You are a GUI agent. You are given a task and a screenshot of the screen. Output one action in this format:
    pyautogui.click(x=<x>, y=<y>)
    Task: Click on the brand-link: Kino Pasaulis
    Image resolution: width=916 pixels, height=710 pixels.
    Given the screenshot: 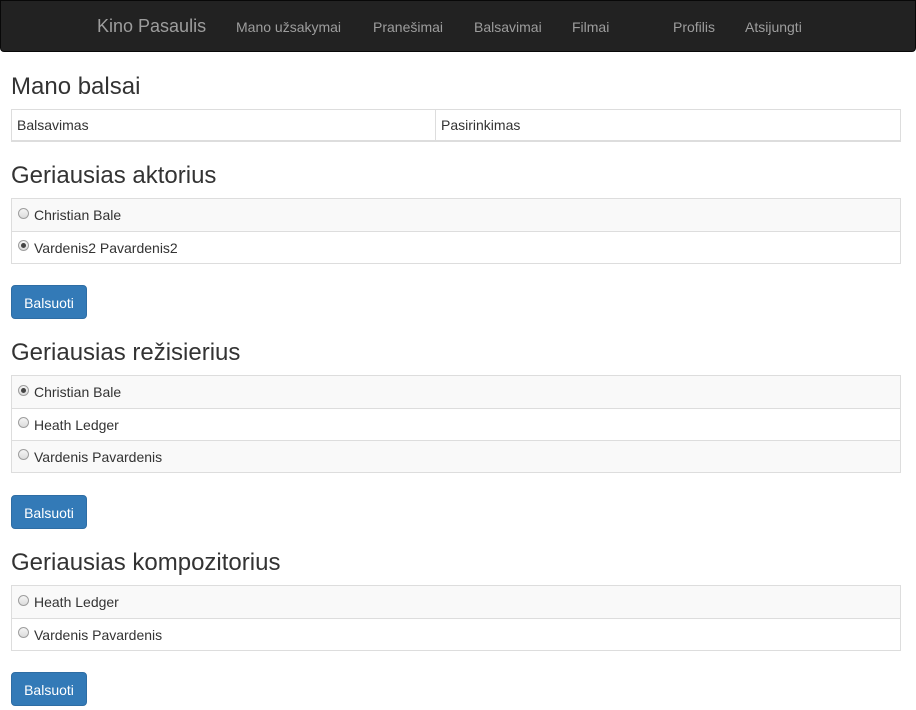 What is the action you would take?
    pyautogui.click(x=151, y=26)
    